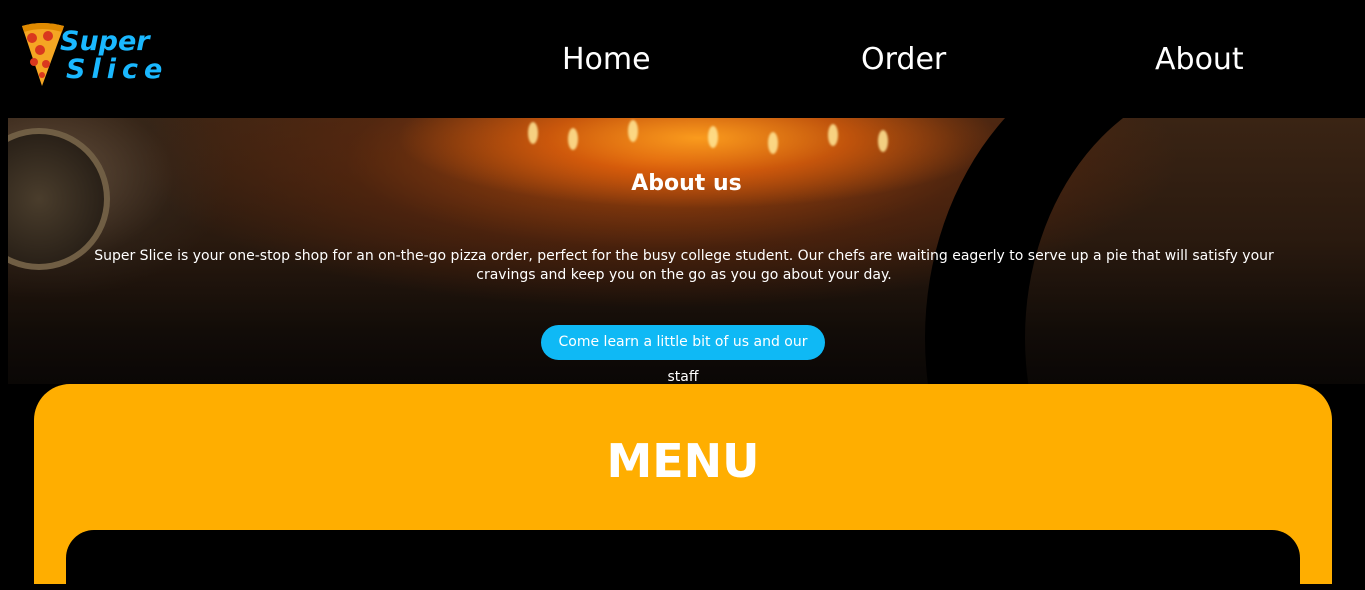 The width and height of the screenshot is (1365, 590). What do you see at coordinates (903, 60) in the screenshot?
I see `nav-order-link: Order` at bounding box center [903, 60].